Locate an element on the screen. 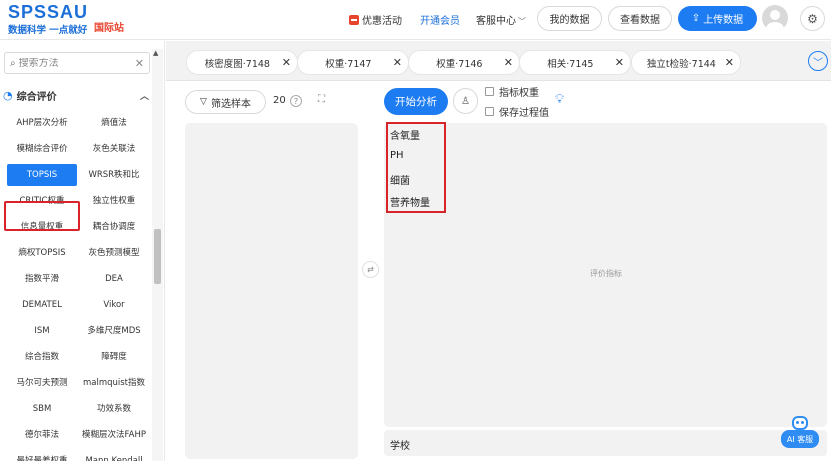  method-item: 功效系数 is located at coordinates (114, 409).